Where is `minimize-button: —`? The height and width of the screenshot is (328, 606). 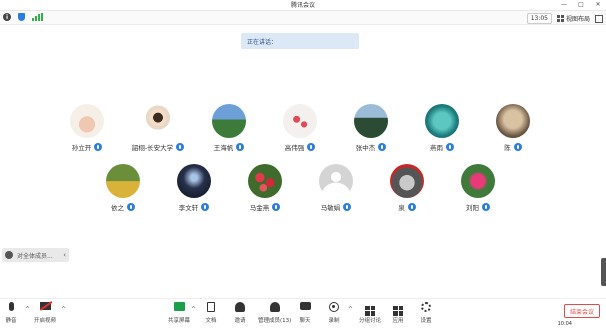 minimize-button: — is located at coordinates (564, 4).